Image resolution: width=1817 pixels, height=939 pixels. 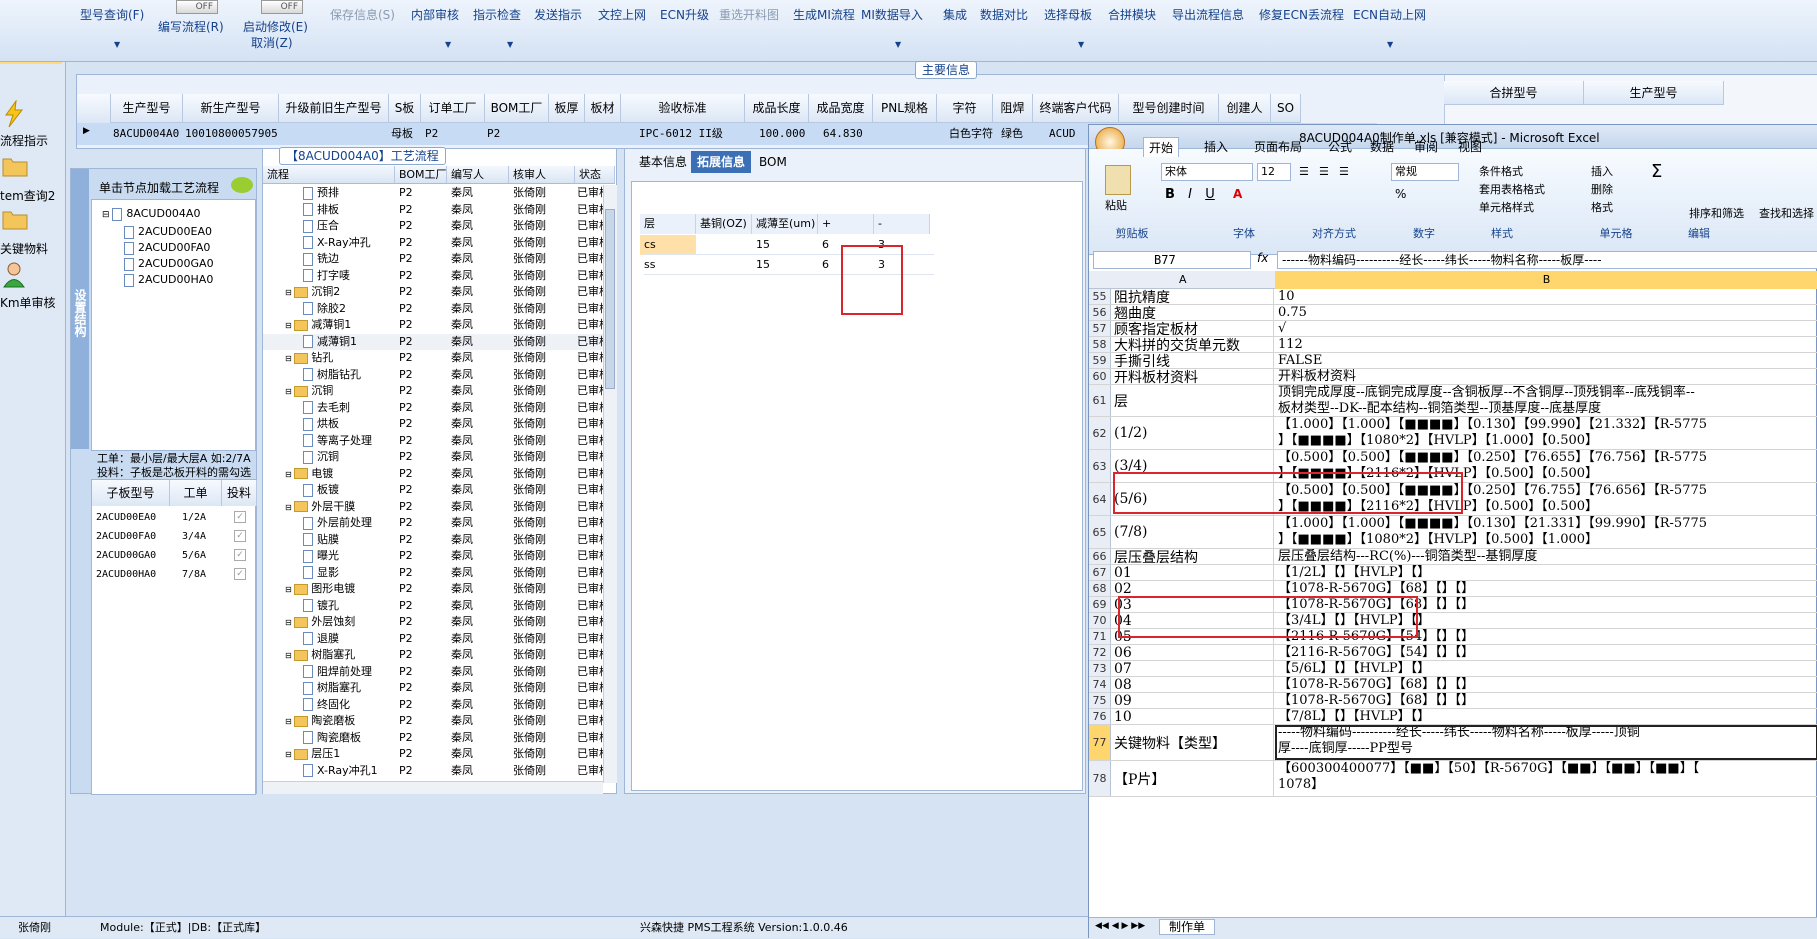 What do you see at coordinates (672, 245) in the screenshot?
I see `copper-cell: cs` at bounding box center [672, 245].